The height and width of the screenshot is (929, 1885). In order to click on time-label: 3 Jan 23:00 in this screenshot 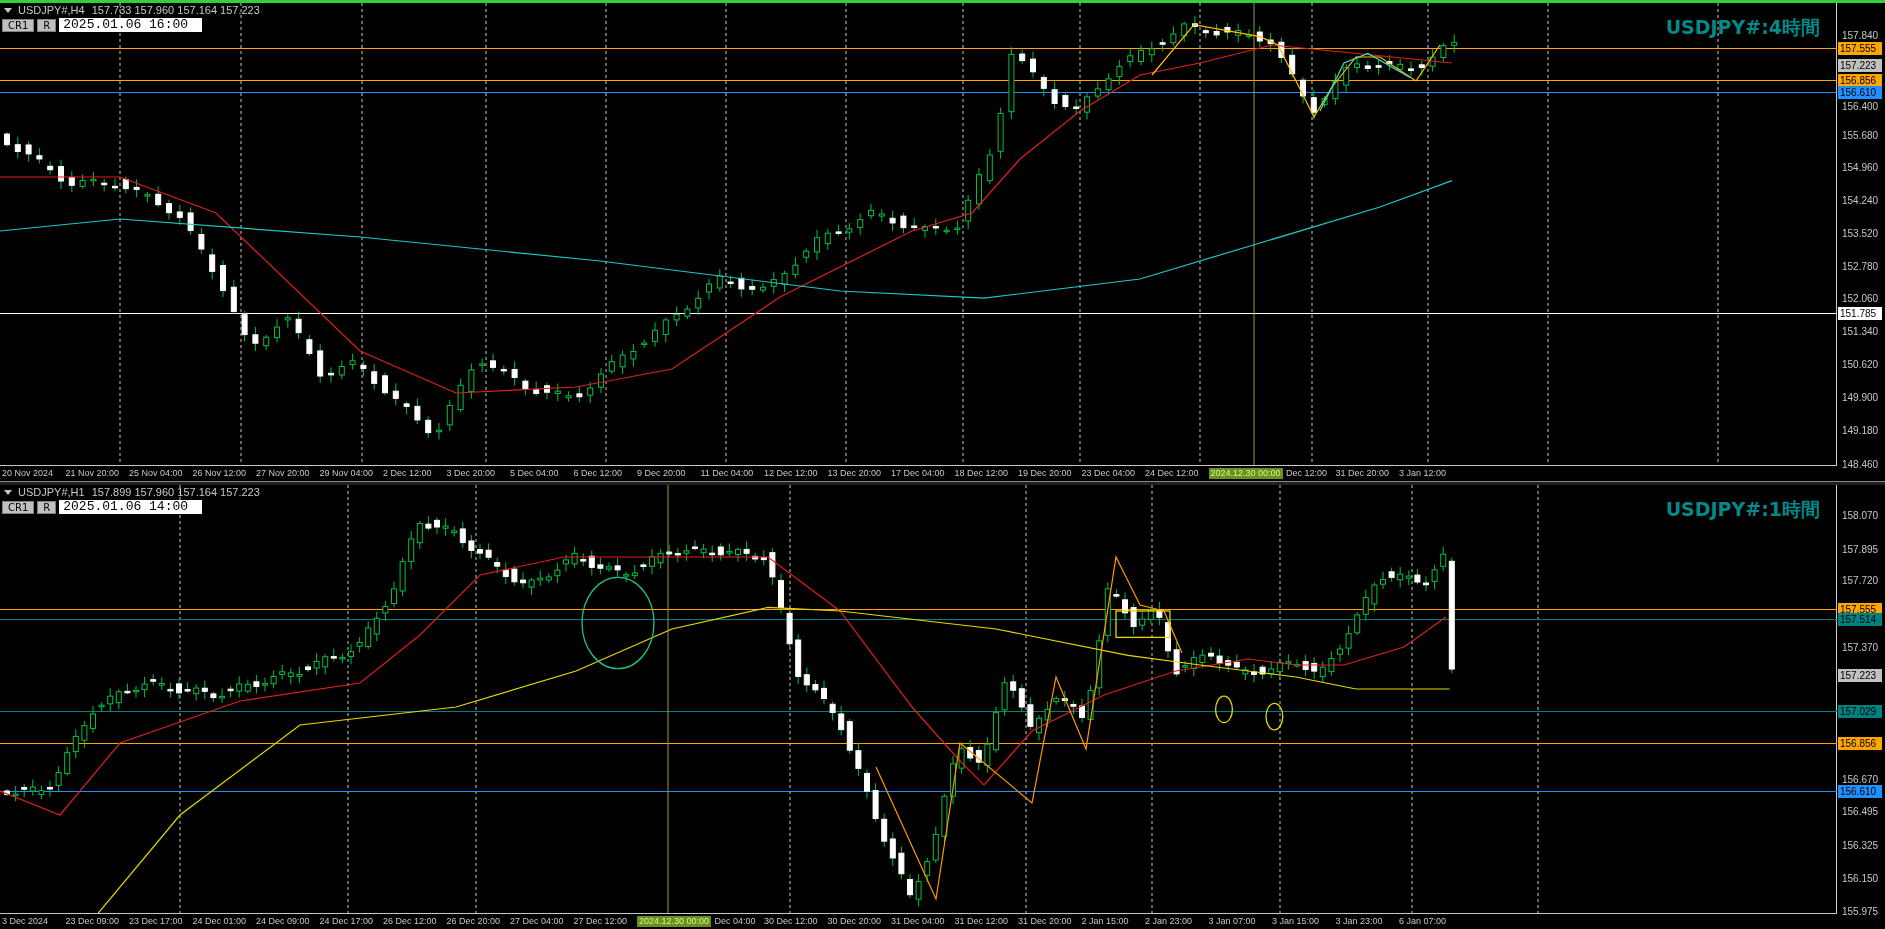, I will do `click(1359, 921)`.